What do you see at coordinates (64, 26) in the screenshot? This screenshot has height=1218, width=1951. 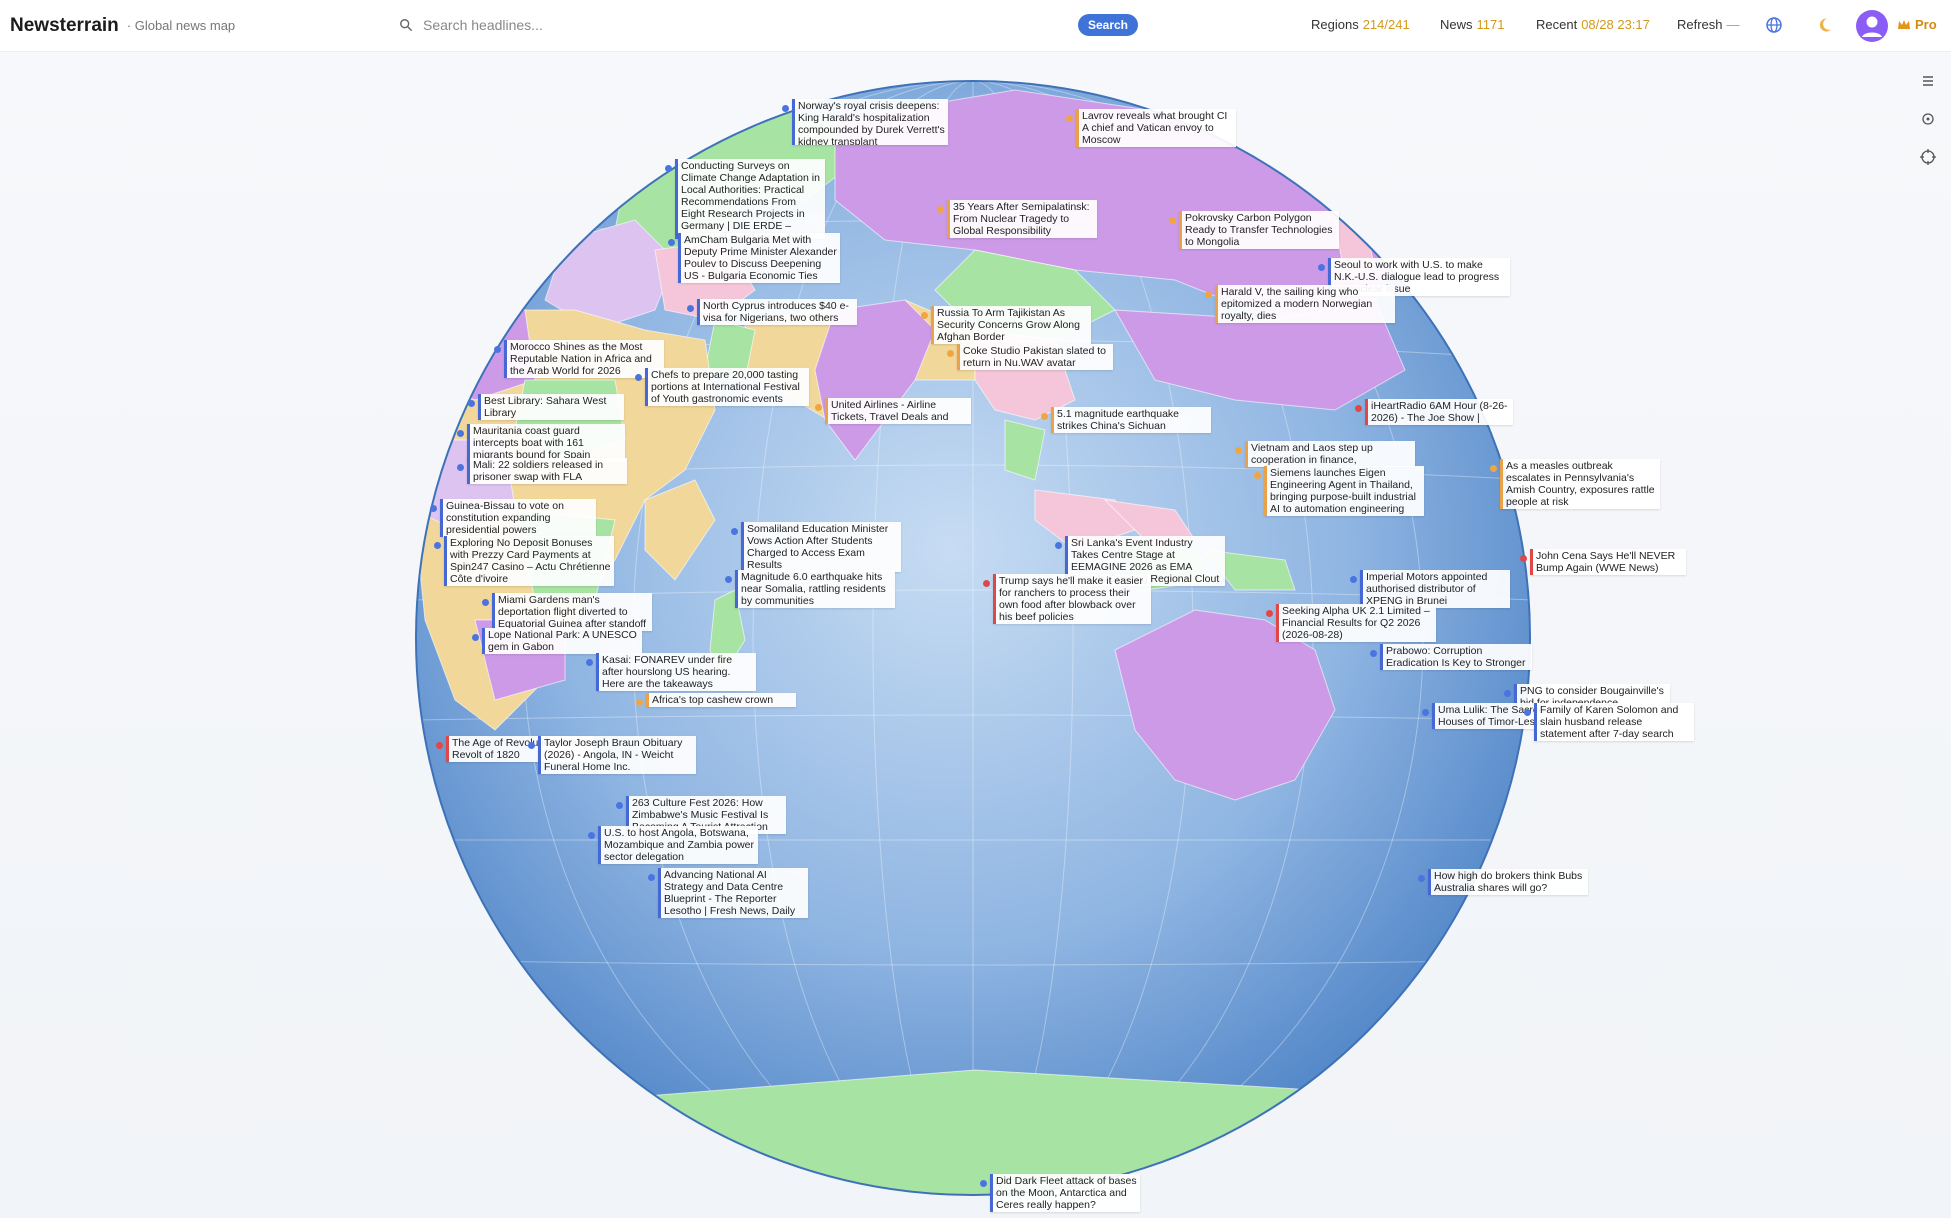 I see `app-logo: Newsterrain` at bounding box center [64, 26].